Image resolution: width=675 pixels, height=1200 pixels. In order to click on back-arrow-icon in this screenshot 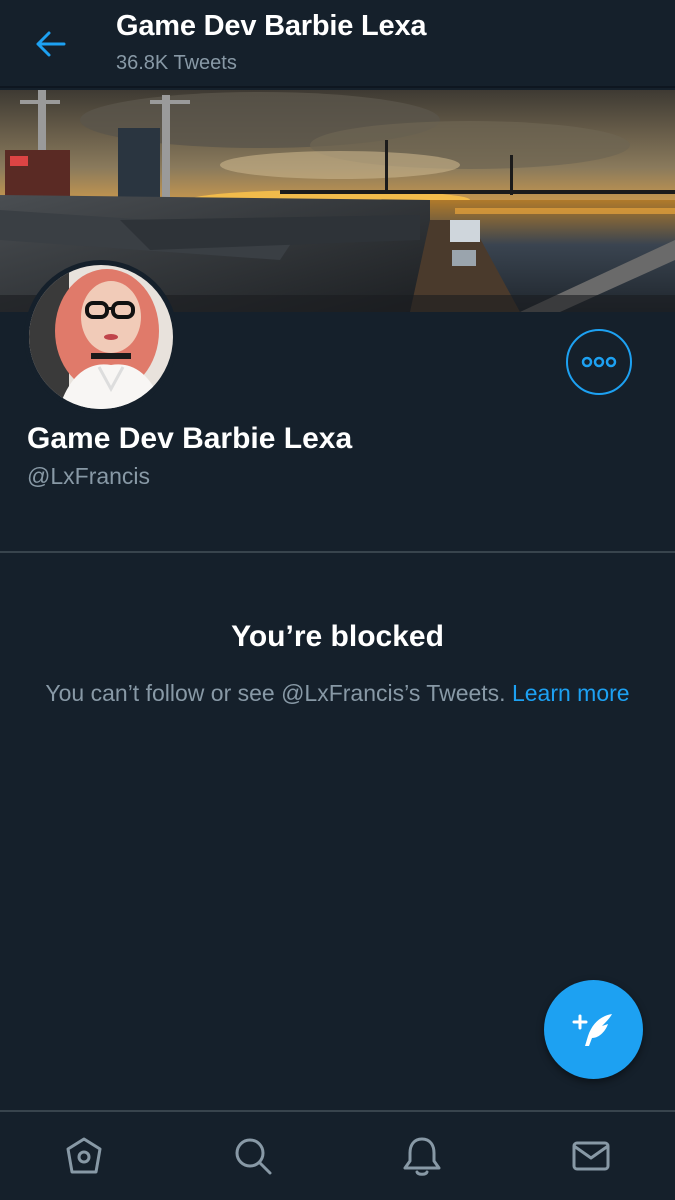, I will do `click(51, 44)`.